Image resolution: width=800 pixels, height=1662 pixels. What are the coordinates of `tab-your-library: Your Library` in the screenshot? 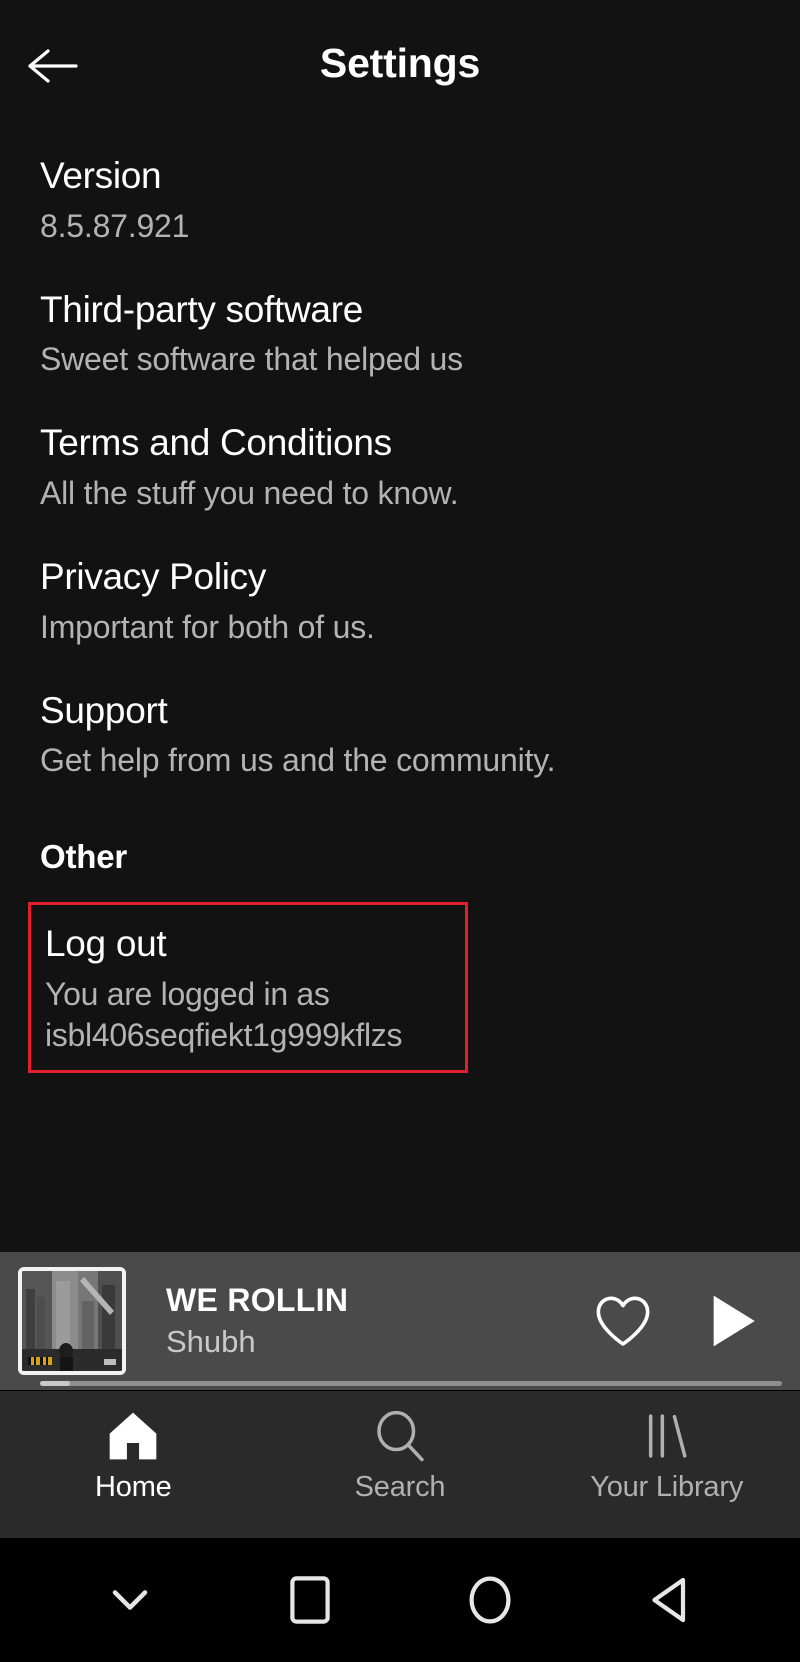 It's located at (666, 1454).